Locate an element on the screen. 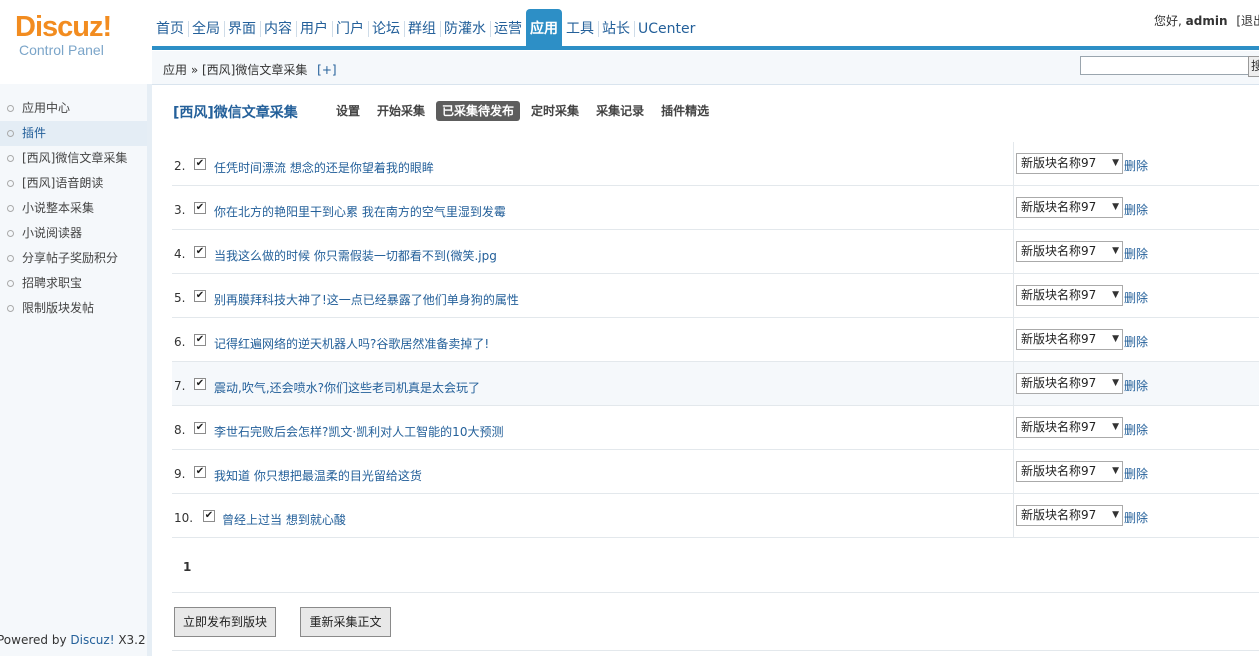 This screenshot has width=1259, height=656. divider is located at coordinates (715, 592).